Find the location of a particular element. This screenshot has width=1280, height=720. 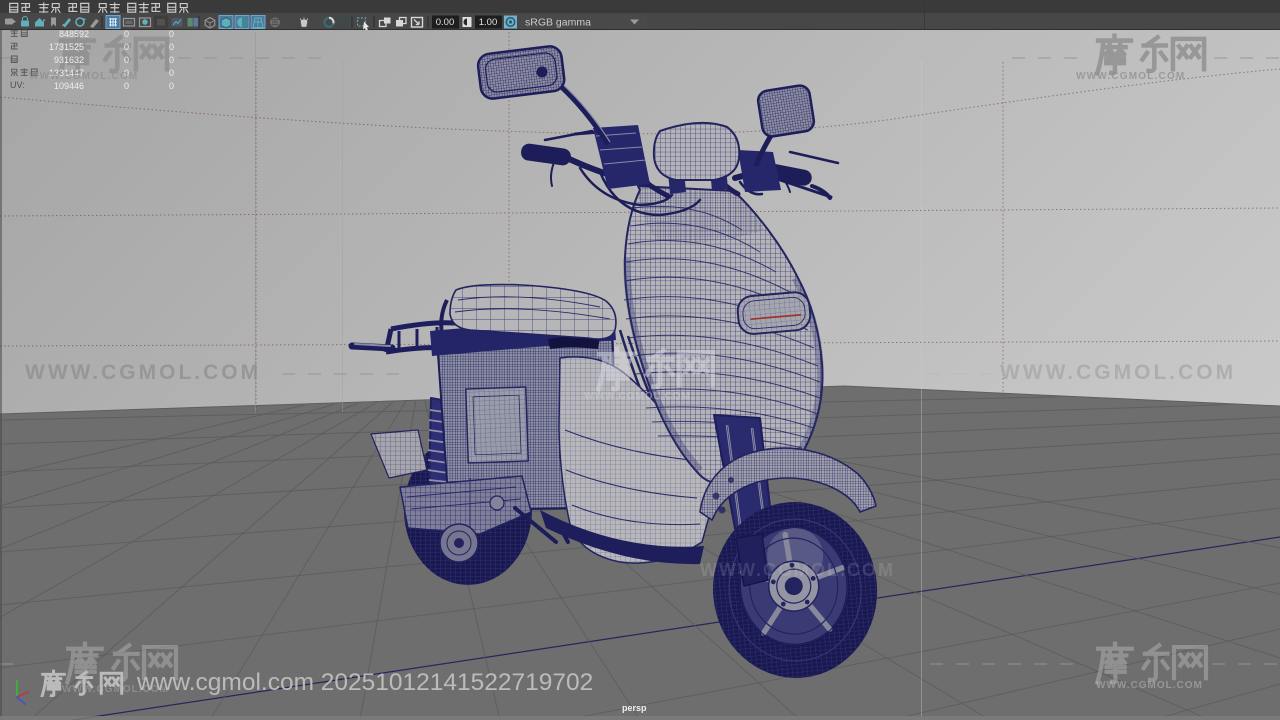

svg-text: UV: is located at coordinates (17, 85).